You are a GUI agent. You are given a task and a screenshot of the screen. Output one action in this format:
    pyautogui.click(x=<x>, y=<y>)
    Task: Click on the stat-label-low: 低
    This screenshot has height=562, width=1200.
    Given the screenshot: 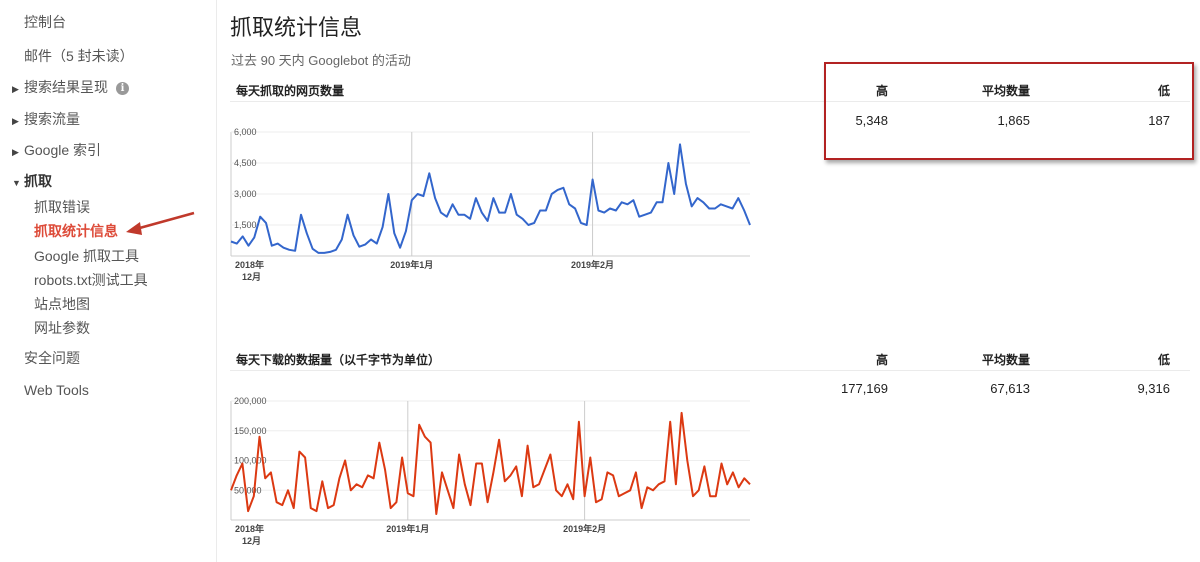 What is the action you would take?
    pyautogui.click(x=1163, y=360)
    